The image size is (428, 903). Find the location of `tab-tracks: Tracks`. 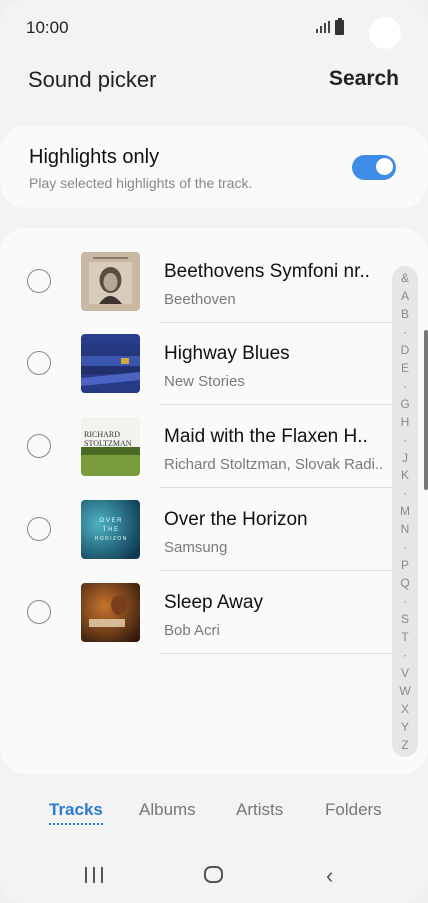

tab-tracks: Tracks is located at coordinates (76, 812).